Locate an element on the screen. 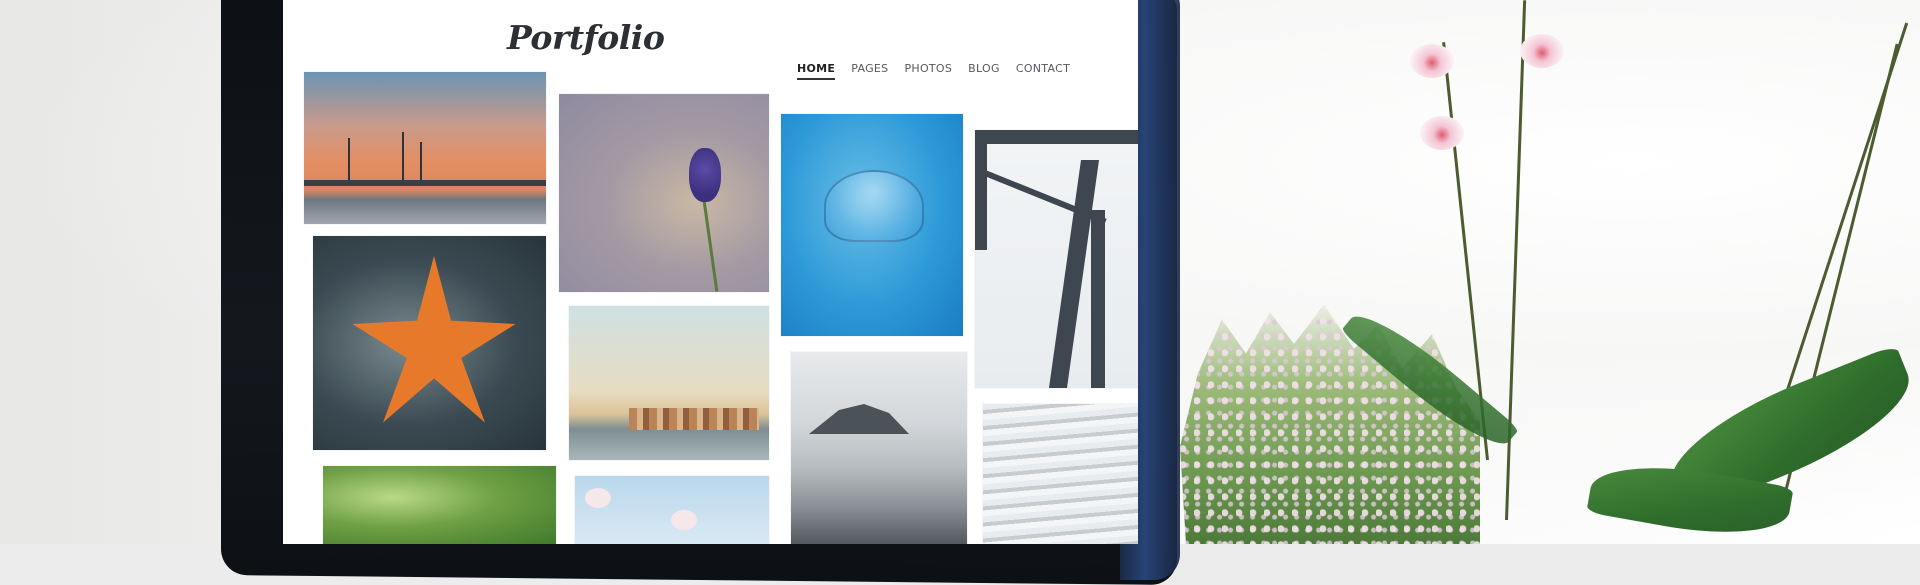  main-nav: HOME PAGES PHOTOS BLOG CONTACT is located at coordinates (933, 71).